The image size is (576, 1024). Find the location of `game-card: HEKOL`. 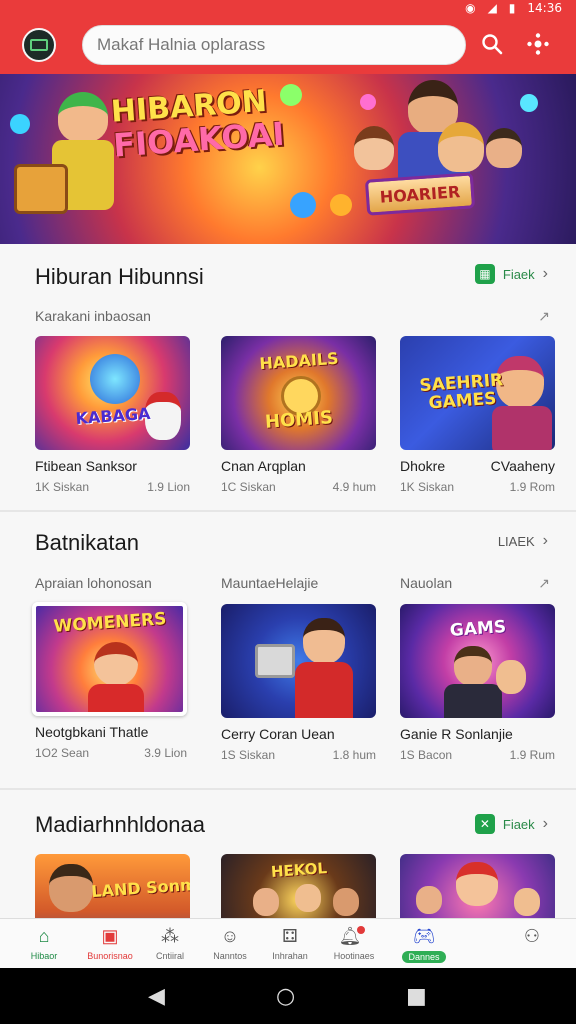

game-card: HEKOL is located at coordinates (298, 886).